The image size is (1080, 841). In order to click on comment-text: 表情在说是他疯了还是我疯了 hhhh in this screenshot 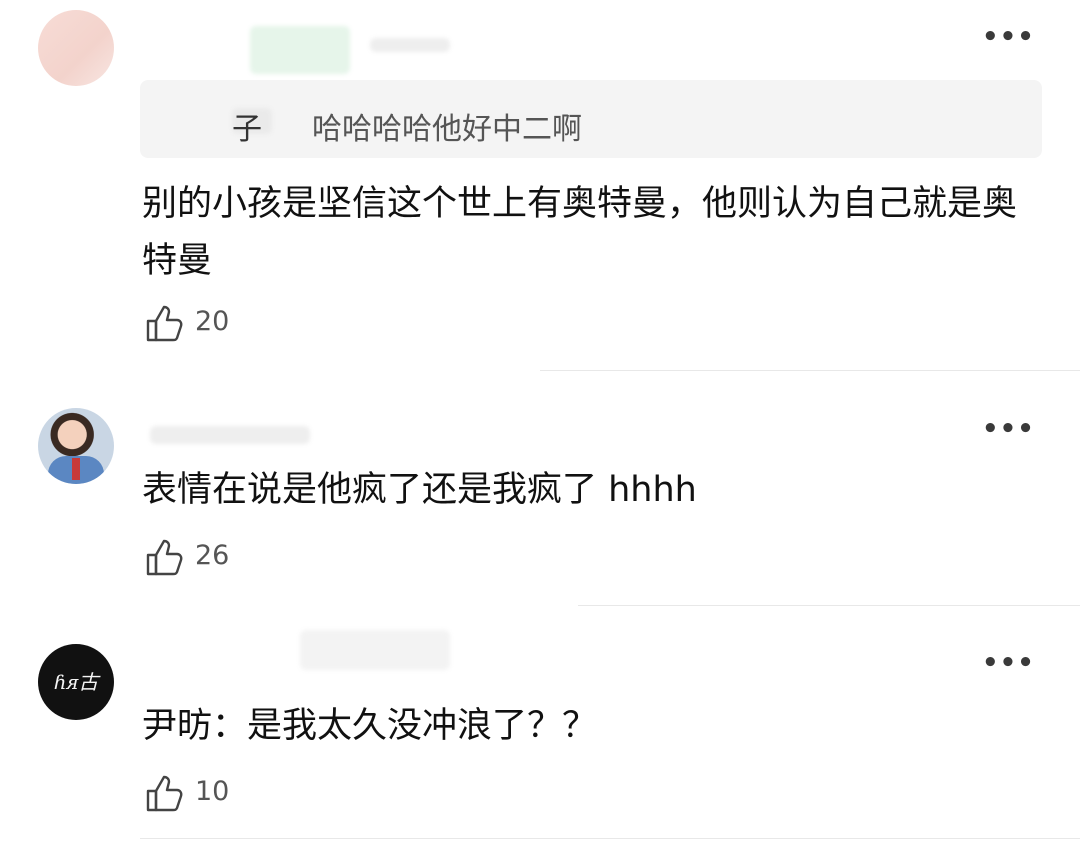, I will do `click(419, 490)`.